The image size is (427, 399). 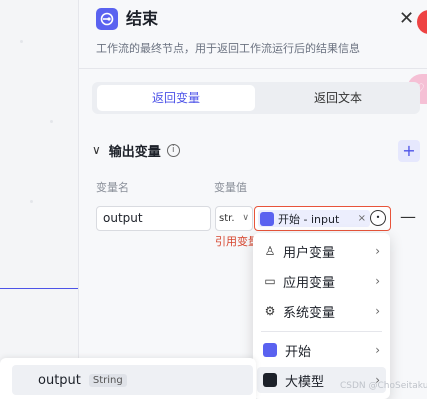 I want to click on menu-item-system-variables: ⚙ 系统变量 ›, so click(x=321, y=311).